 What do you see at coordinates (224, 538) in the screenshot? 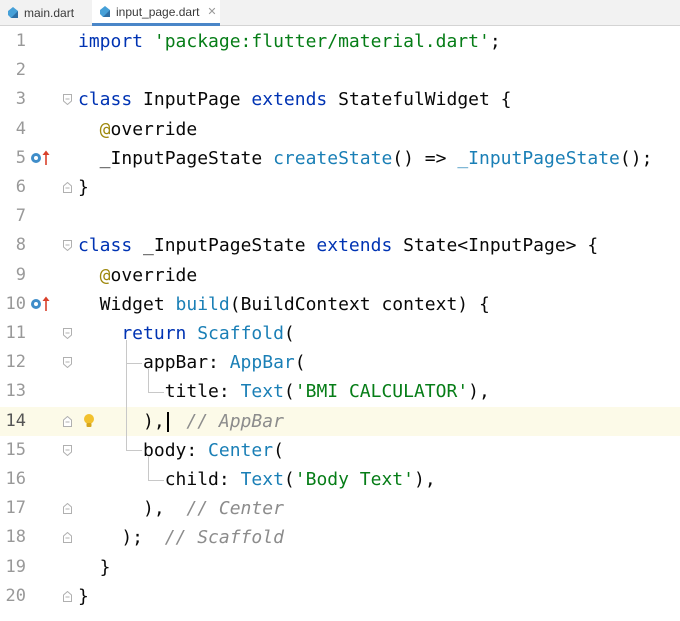
I see `code-token: // Scaffold` at bounding box center [224, 538].